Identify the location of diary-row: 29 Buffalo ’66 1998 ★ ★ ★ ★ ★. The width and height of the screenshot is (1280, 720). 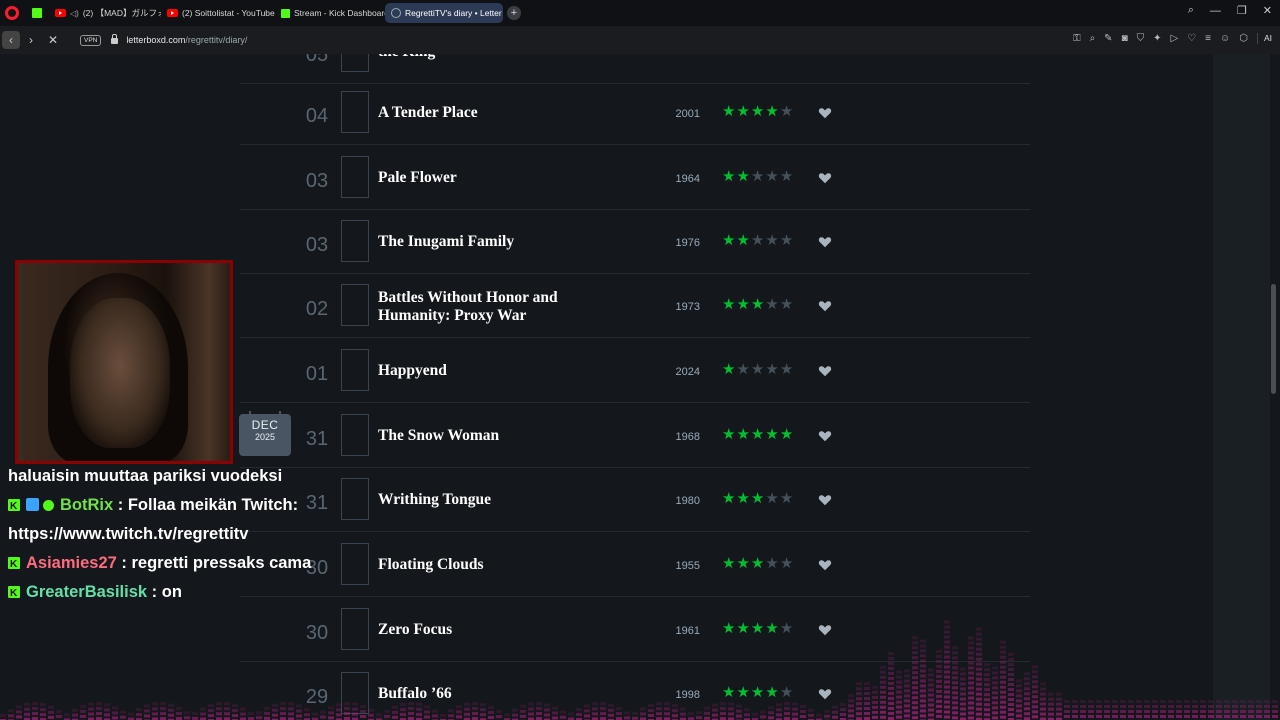
(635, 691).